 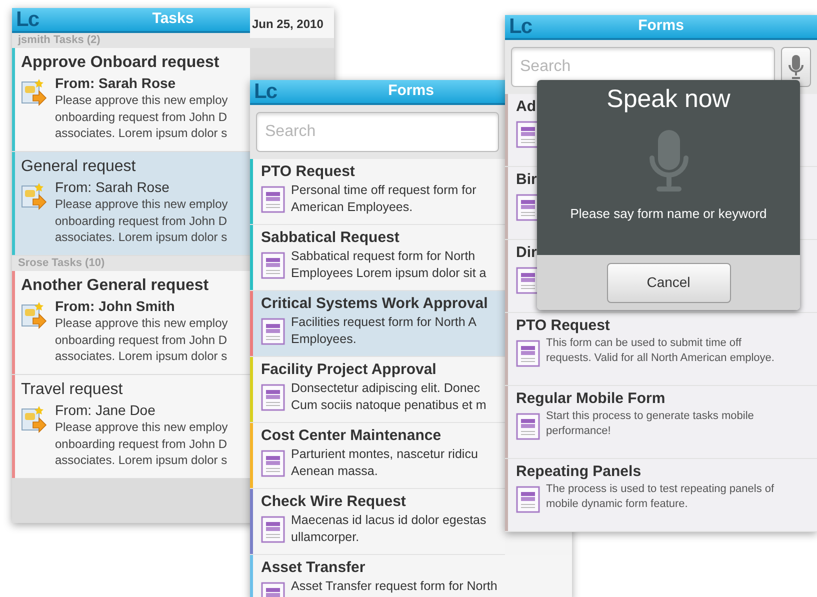 What do you see at coordinates (120, 63) in the screenshot?
I see `task-title: Approve Onboard request` at bounding box center [120, 63].